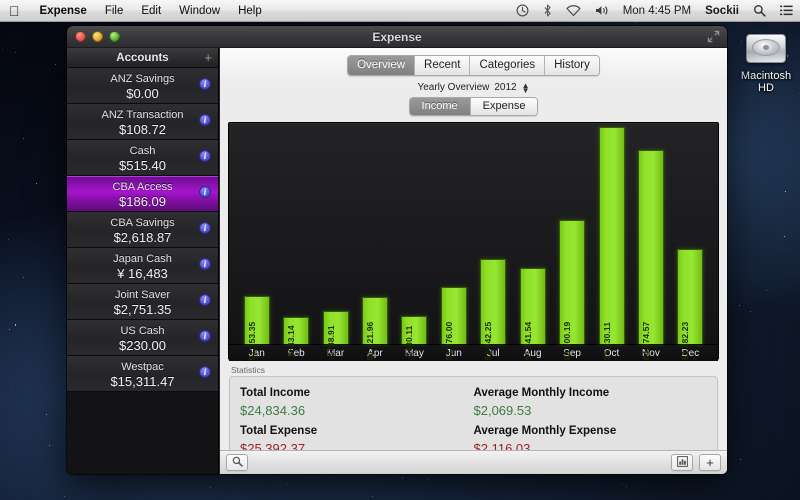 The width and height of the screenshot is (800, 500). What do you see at coordinates (502, 410) in the screenshot?
I see `average-monthly-income-value: $2,069.53` at bounding box center [502, 410].